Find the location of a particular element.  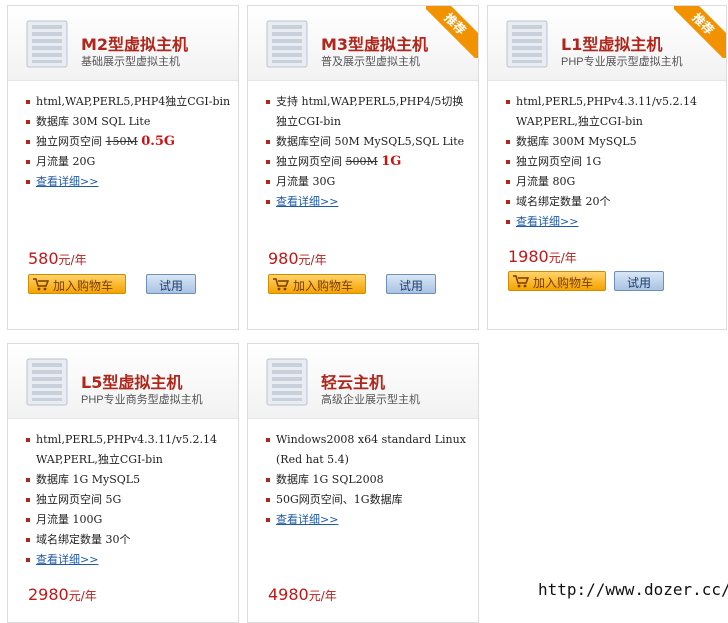

feature-item: 月流量 80G is located at coordinates (609, 182).